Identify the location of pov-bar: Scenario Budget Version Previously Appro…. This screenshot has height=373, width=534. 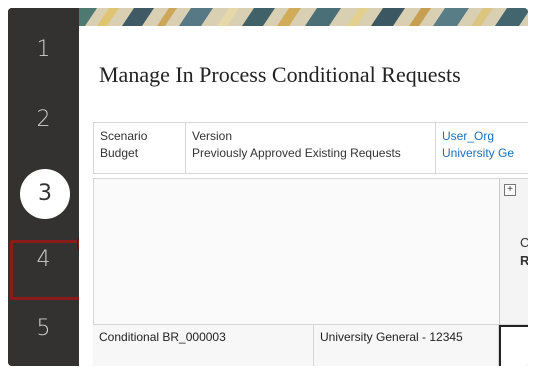
(310, 148).